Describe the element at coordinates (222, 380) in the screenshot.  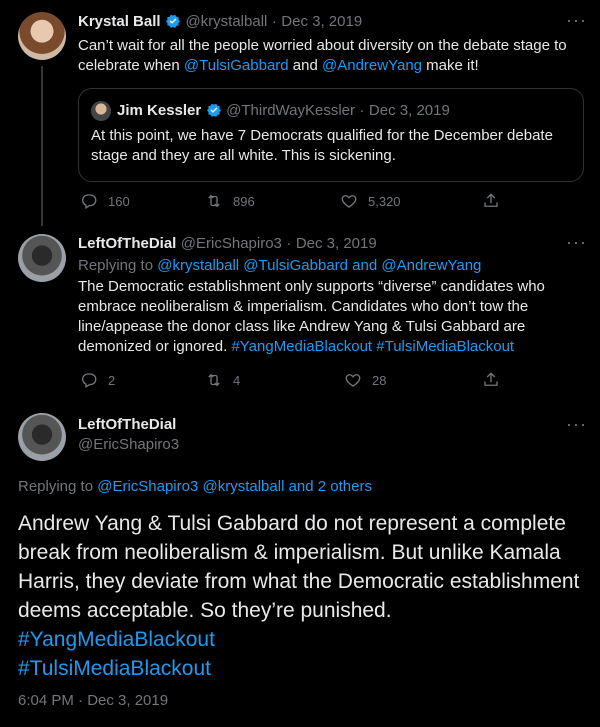
I see `retweet-button: 4` at that location.